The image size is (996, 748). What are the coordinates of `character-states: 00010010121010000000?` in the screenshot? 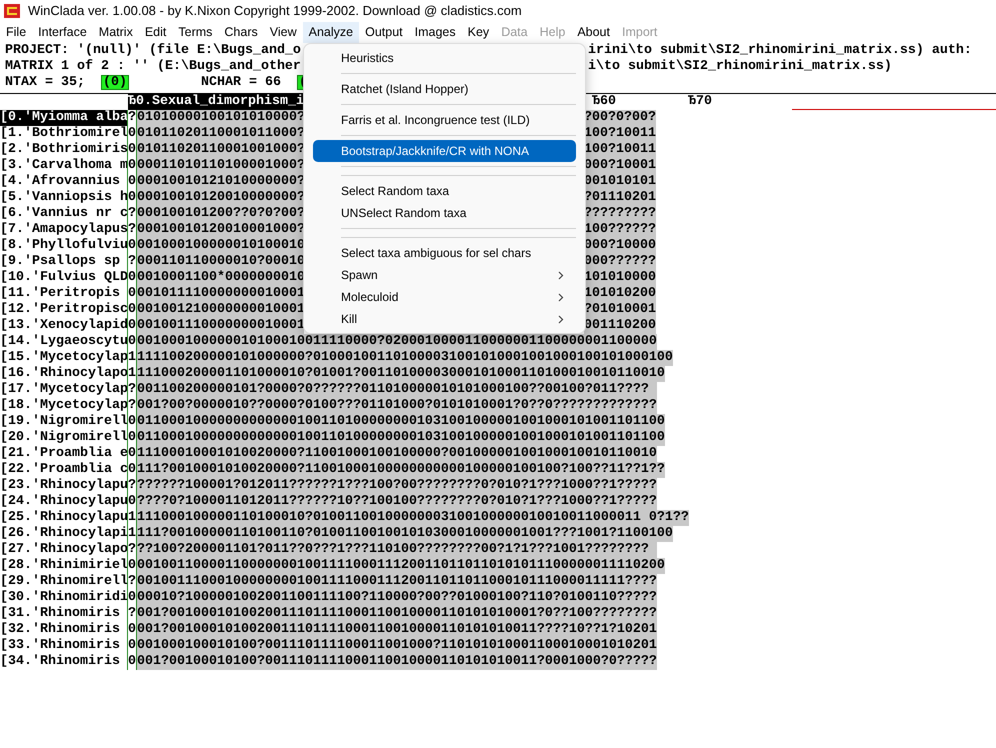 It's located at (220, 182).